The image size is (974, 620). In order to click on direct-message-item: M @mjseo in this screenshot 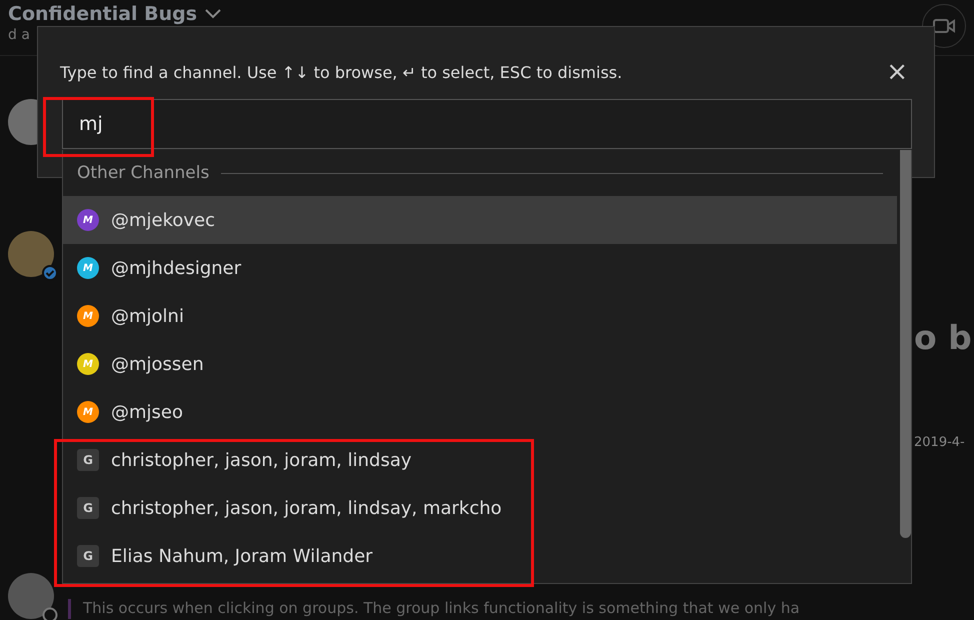, I will do `click(480, 412)`.